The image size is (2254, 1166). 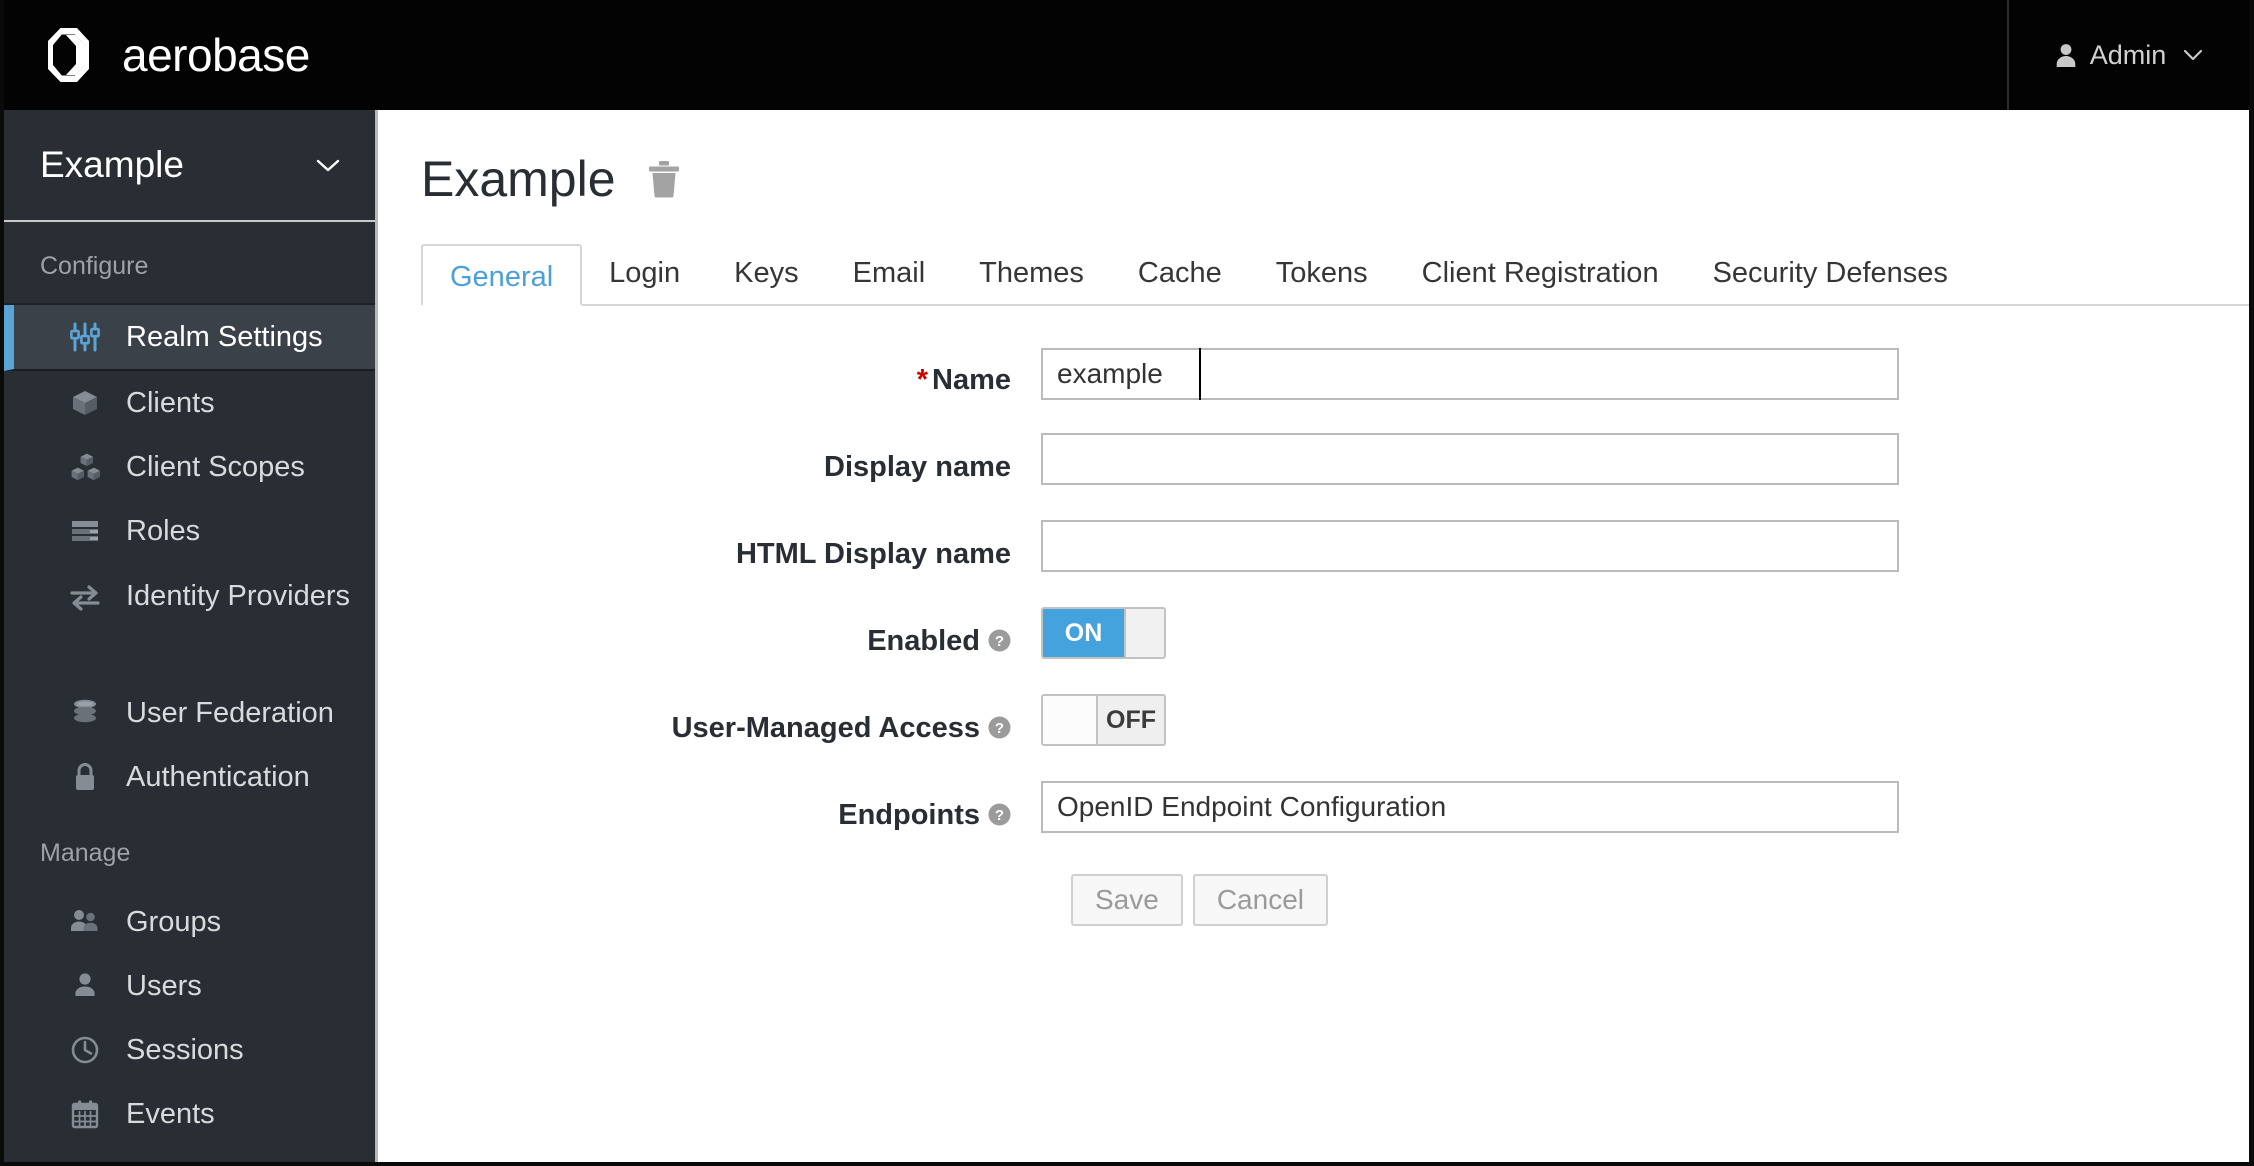 What do you see at coordinates (711, 374) in the screenshot?
I see `name-label: * Name` at bounding box center [711, 374].